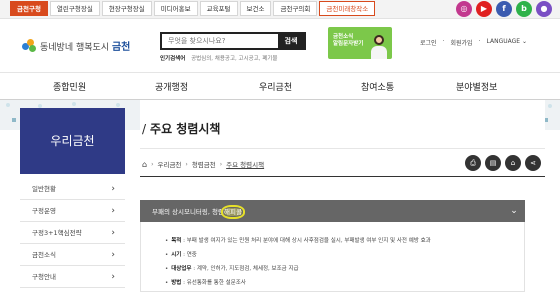 This screenshot has width=560, height=292. Describe the element at coordinates (126, 8) in the screenshot. I see `tab-field-office: 현장구청장실` at that location.